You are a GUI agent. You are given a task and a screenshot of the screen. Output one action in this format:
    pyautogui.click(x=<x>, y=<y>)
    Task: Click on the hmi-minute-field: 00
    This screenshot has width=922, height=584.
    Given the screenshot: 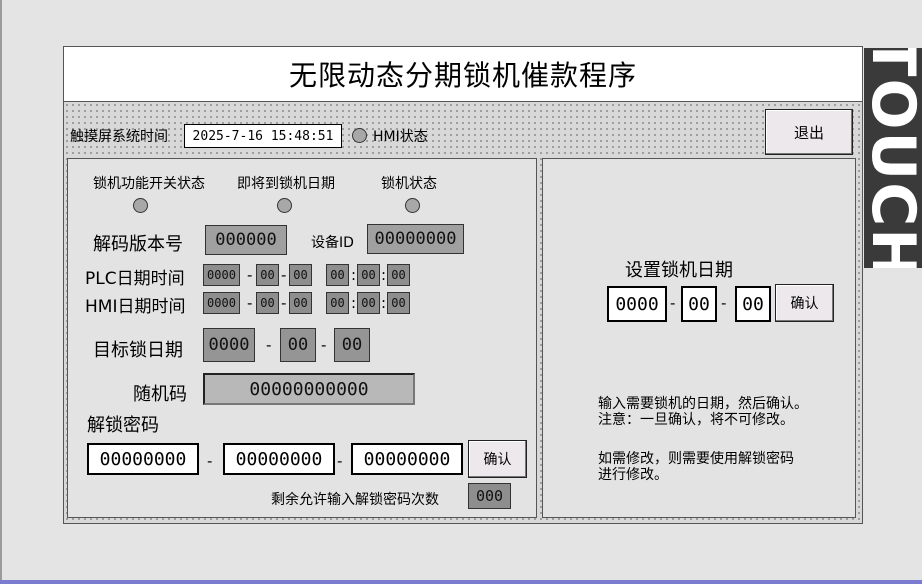 What is the action you would take?
    pyautogui.click(x=368, y=303)
    